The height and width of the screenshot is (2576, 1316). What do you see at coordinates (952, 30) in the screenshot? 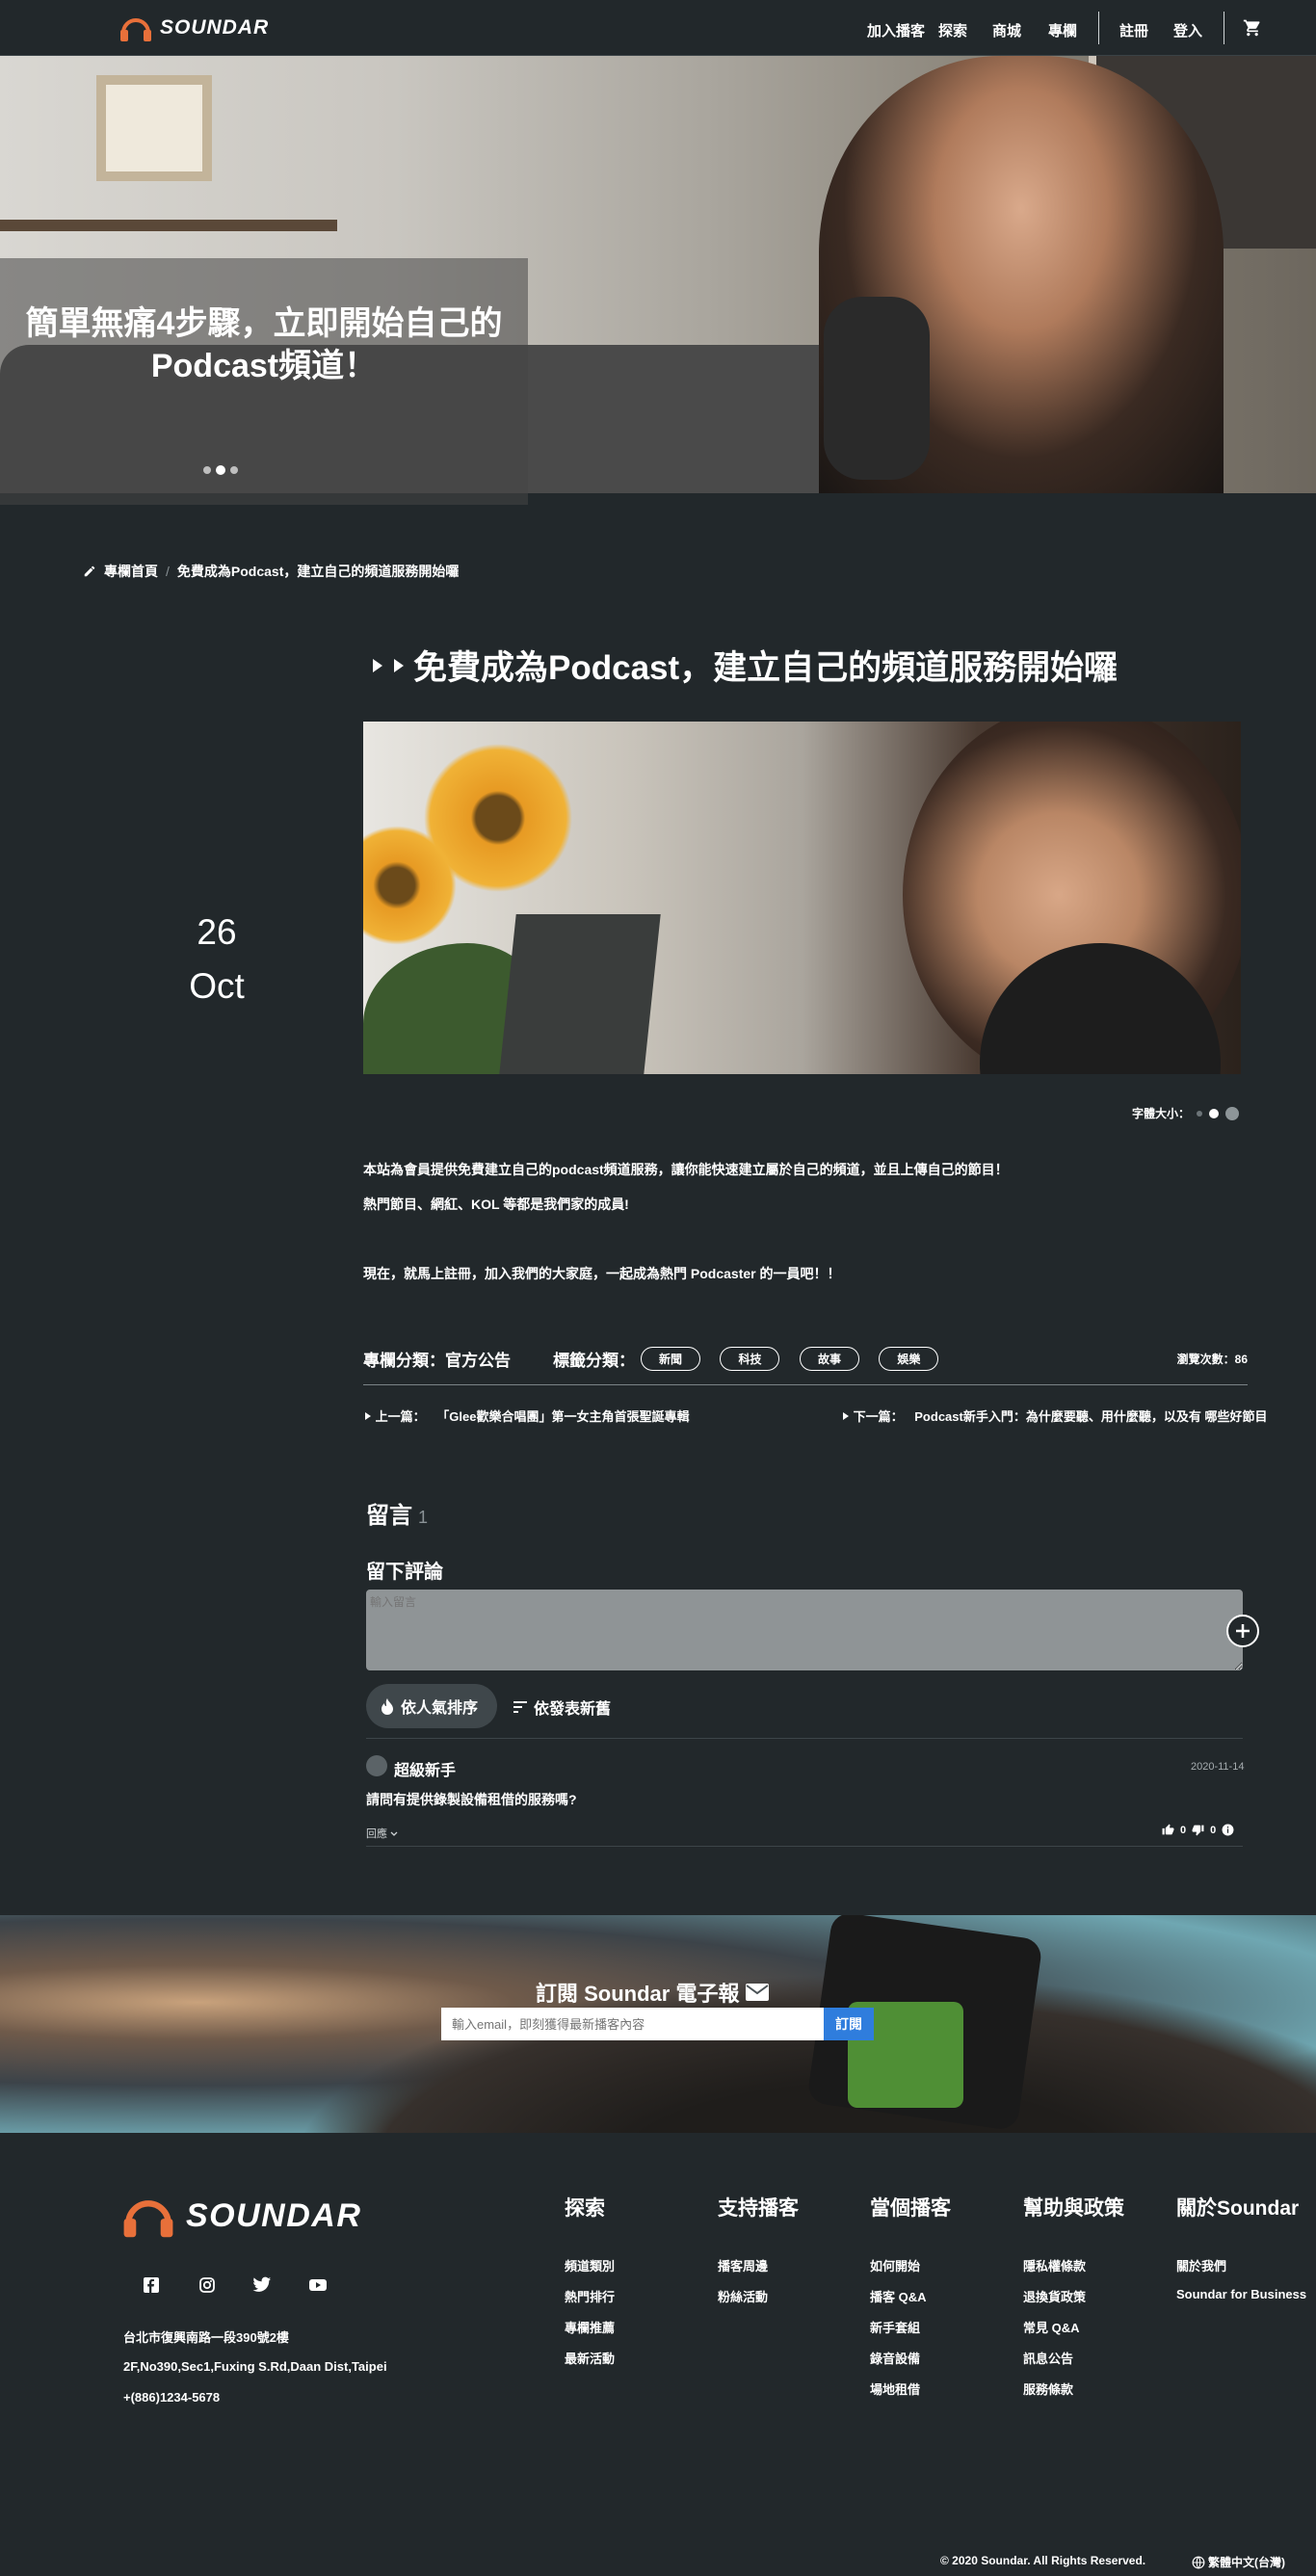
I see `nav-explore: 探索` at bounding box center [952, 30].